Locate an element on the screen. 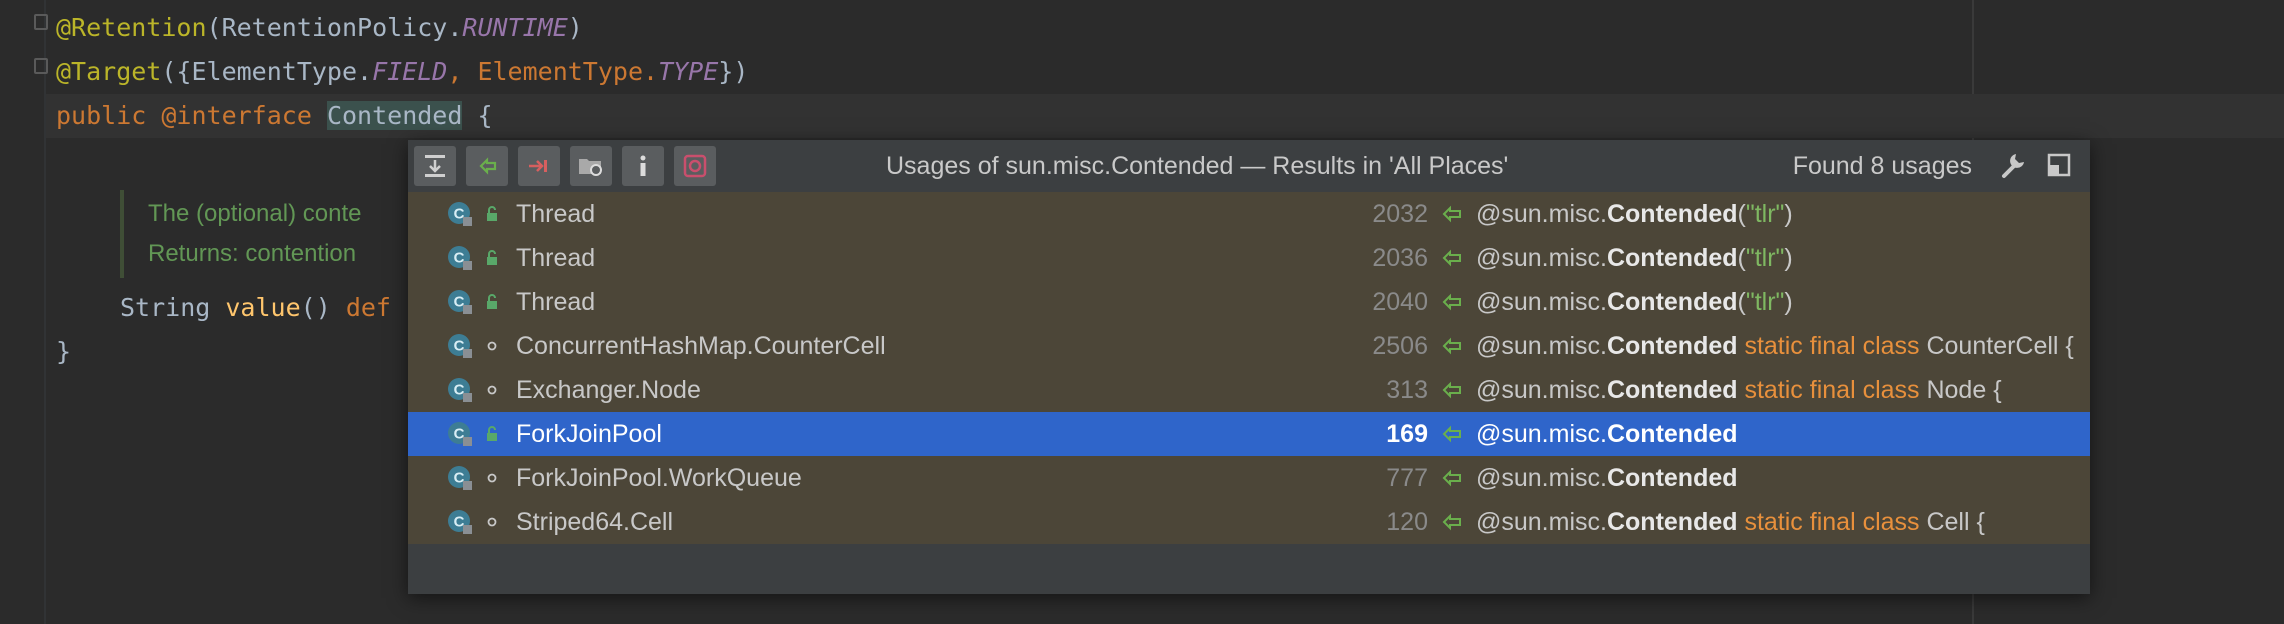 This screenshot has height=624, width=2284. doc-comment-line: Returns: contention is located at coordinates (252, 253).